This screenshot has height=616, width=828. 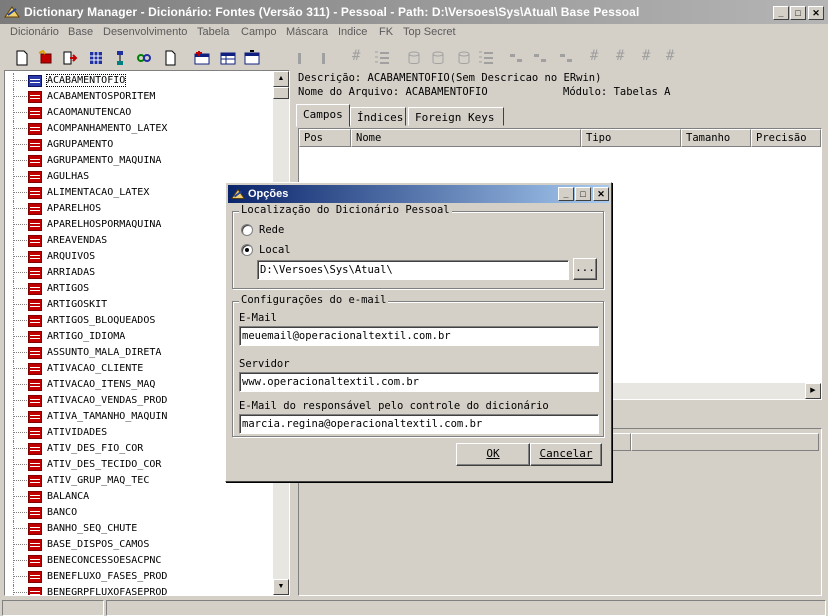 What do you see at coordinates (466, 138) in the screenshot?
I see `column-header-nome: Nome` at bounding box center [466, 138].